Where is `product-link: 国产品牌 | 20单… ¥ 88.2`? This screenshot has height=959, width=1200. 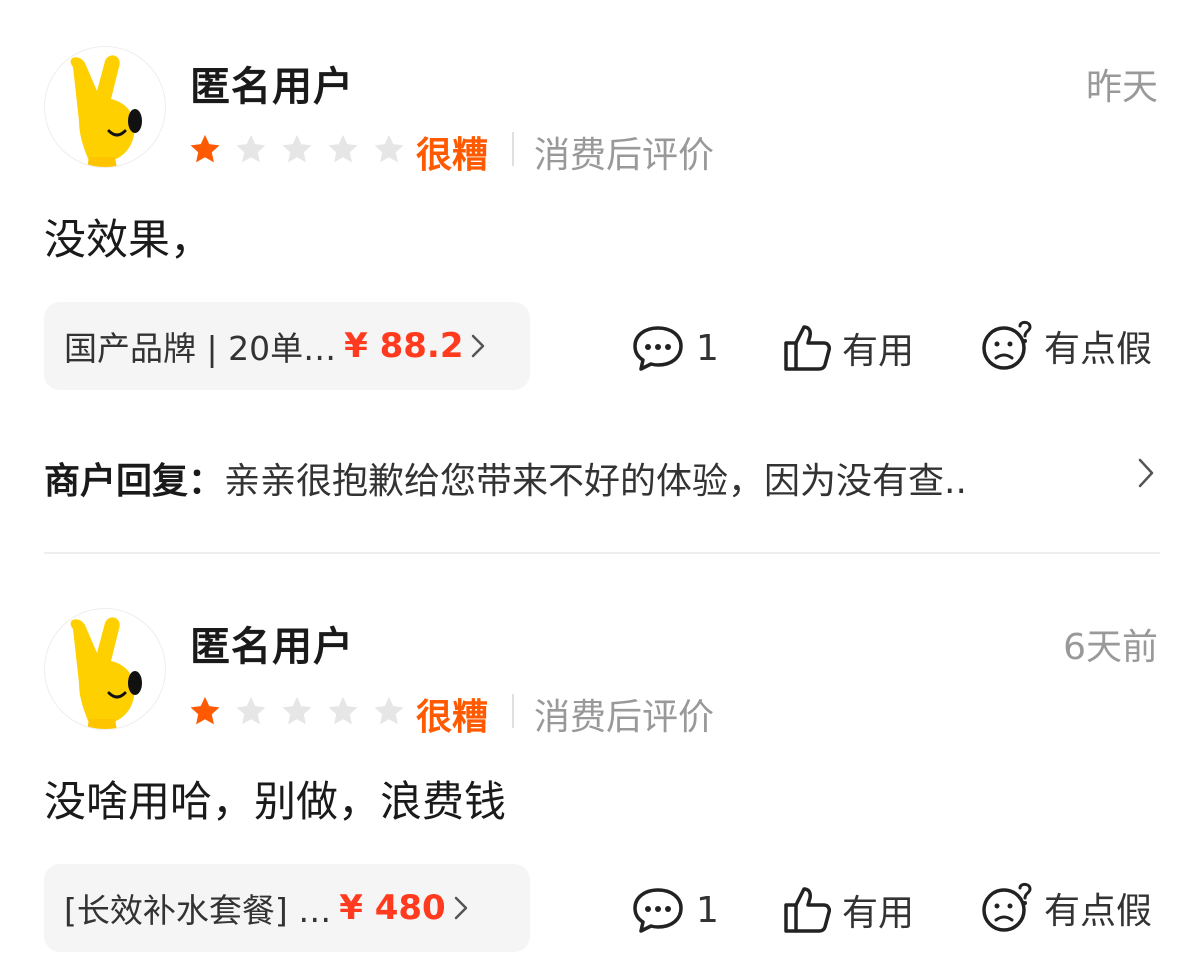
product-link: 国产品牌 | 20单… ¥ 88.2 is located at coordinates (287, 346).